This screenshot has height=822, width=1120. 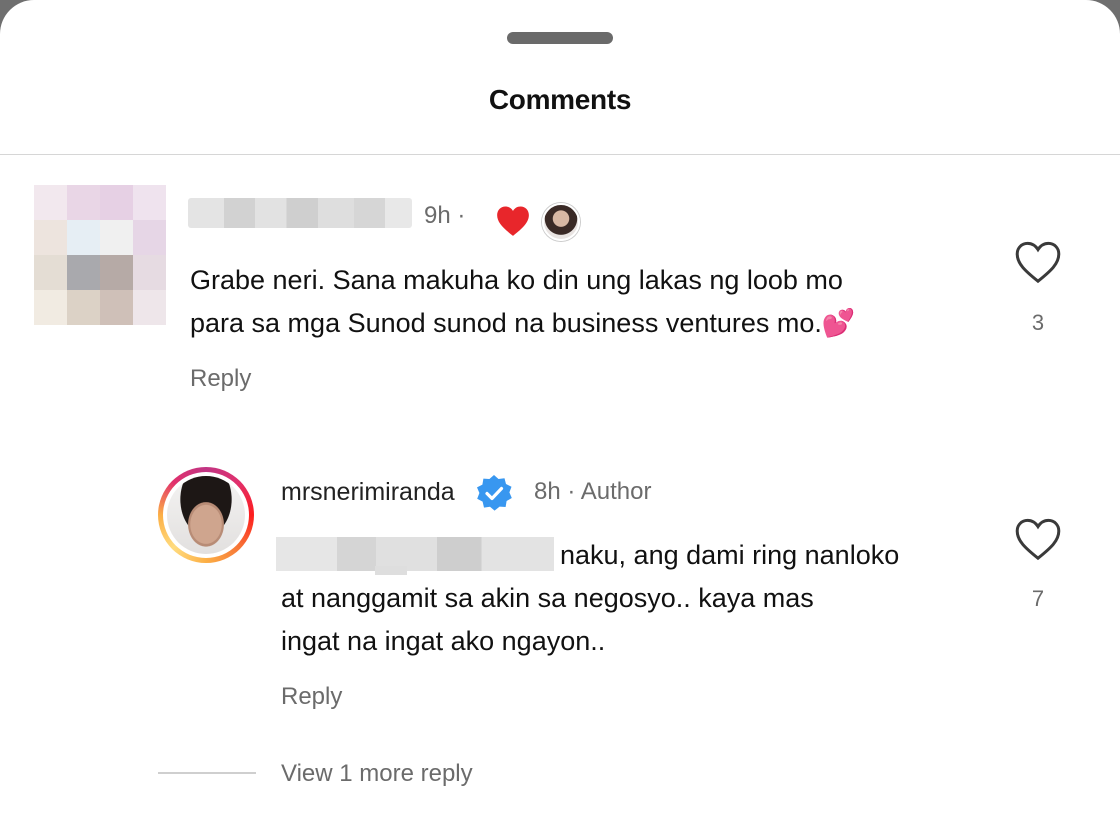 What do you see at coordinates (368, 492) in the screenshot?
I see `author-username: mrsnerimiranda` at bounding box center [368, 492].